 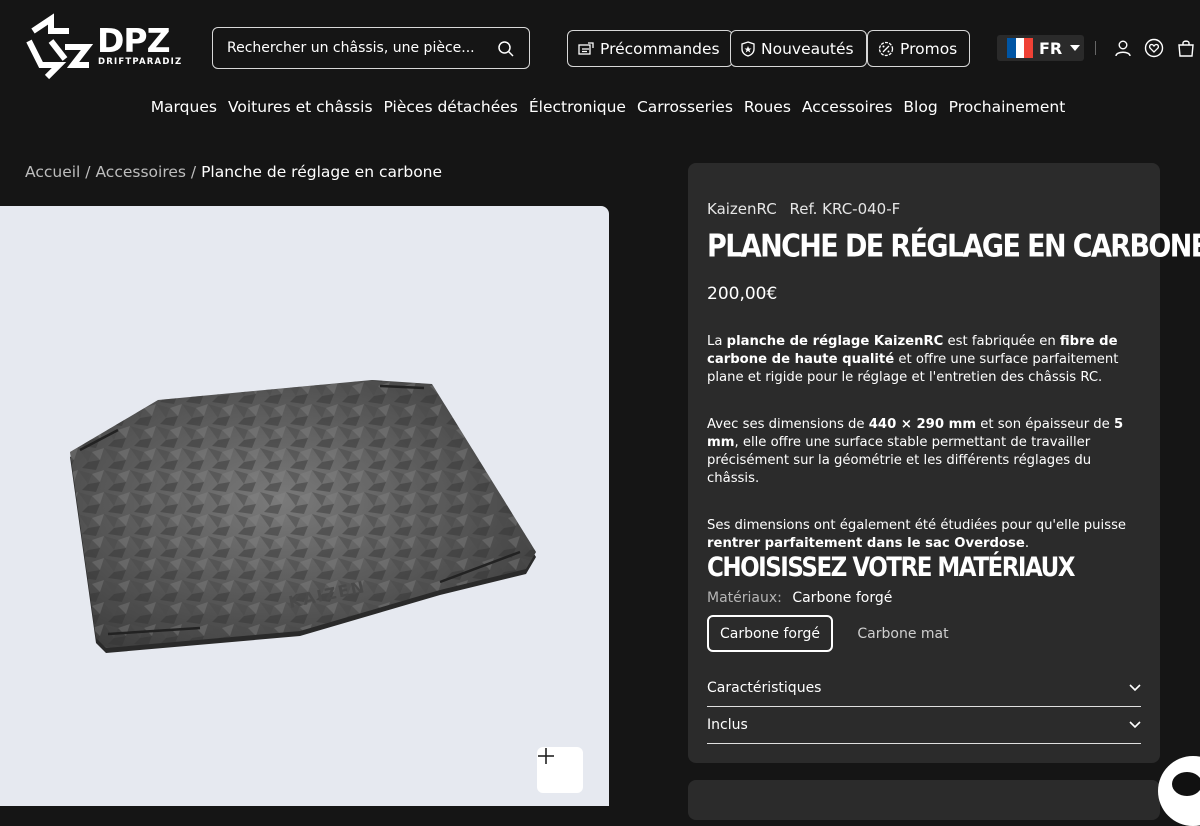 I want to click on preorders-button: Précommandes, so click(x=650, y=48).